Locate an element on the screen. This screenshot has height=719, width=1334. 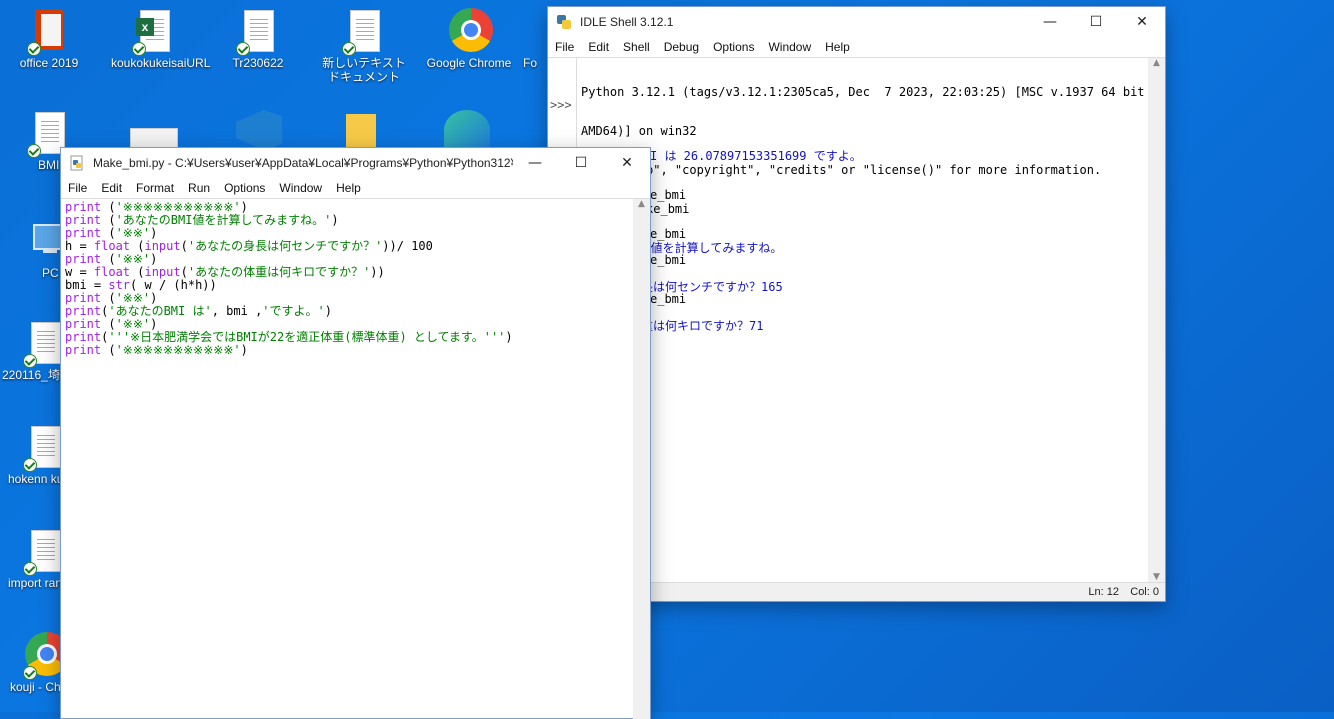
text-document-icon is located at coordinates (363, 32).